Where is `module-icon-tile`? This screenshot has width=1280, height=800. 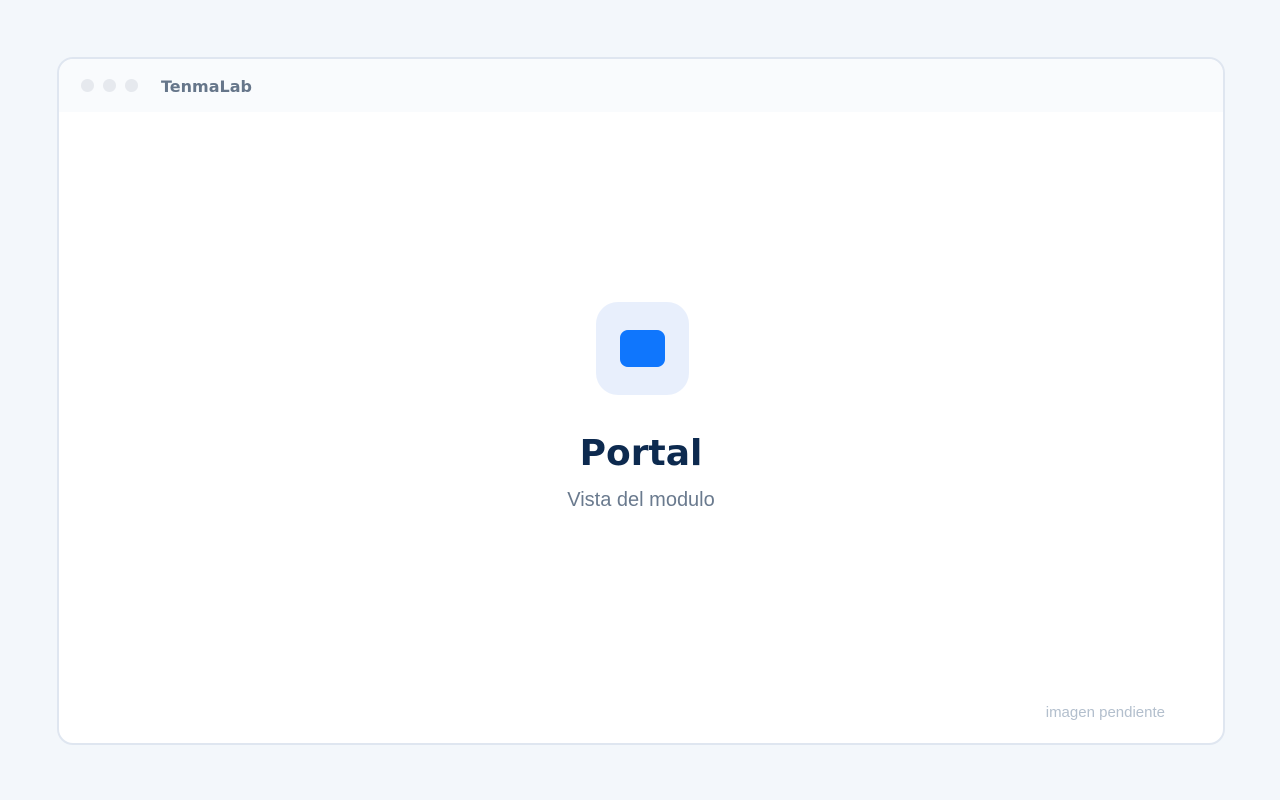 module-icon-tile is located at coordinates (642, 348).